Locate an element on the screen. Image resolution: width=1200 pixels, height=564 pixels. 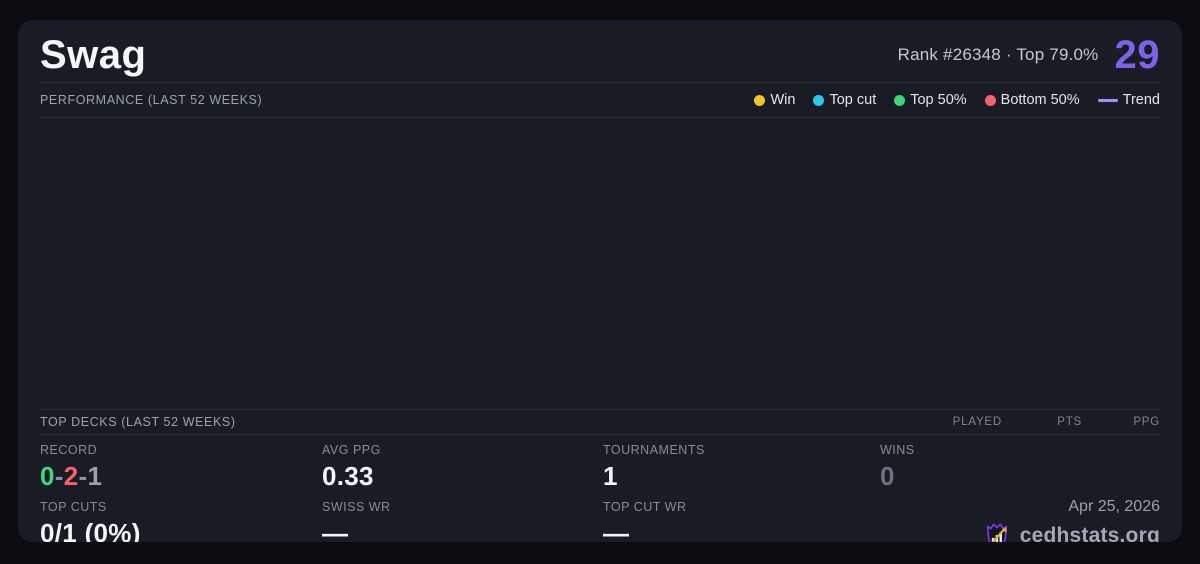
column-header-played: PLAYED is located at coordinates (977, 422).